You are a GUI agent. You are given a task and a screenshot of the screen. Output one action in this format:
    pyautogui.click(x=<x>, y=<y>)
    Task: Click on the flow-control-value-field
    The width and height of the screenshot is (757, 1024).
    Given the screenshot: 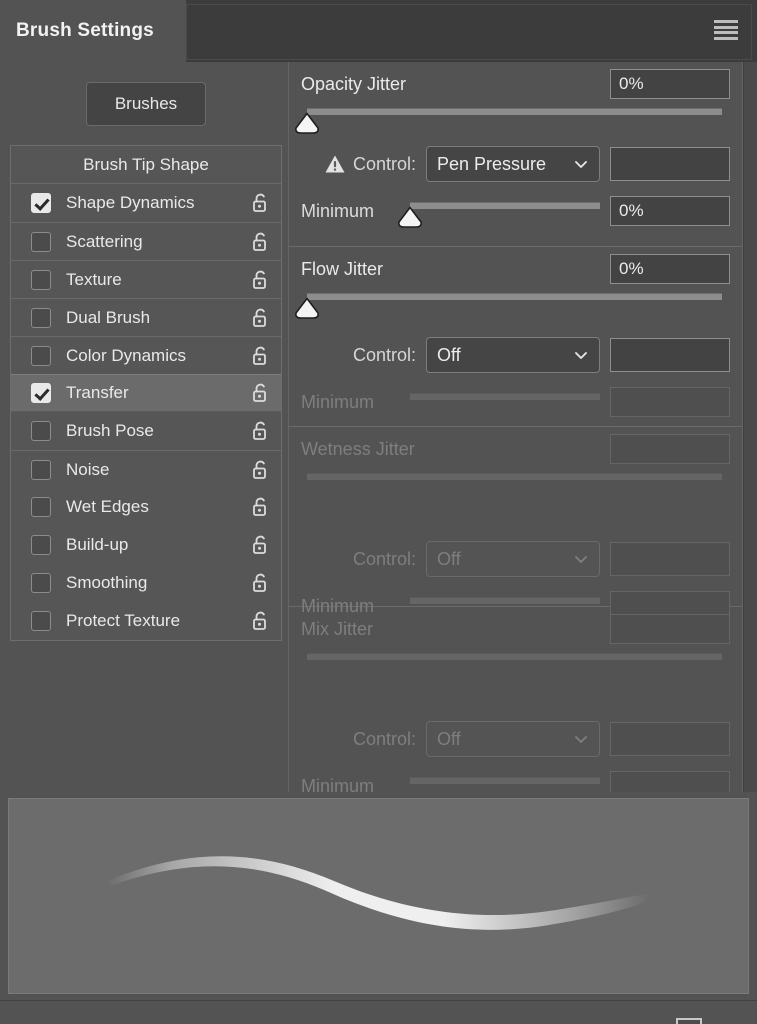 What is the action you would take?
    pyautogui.click(x=670, y=355)
    